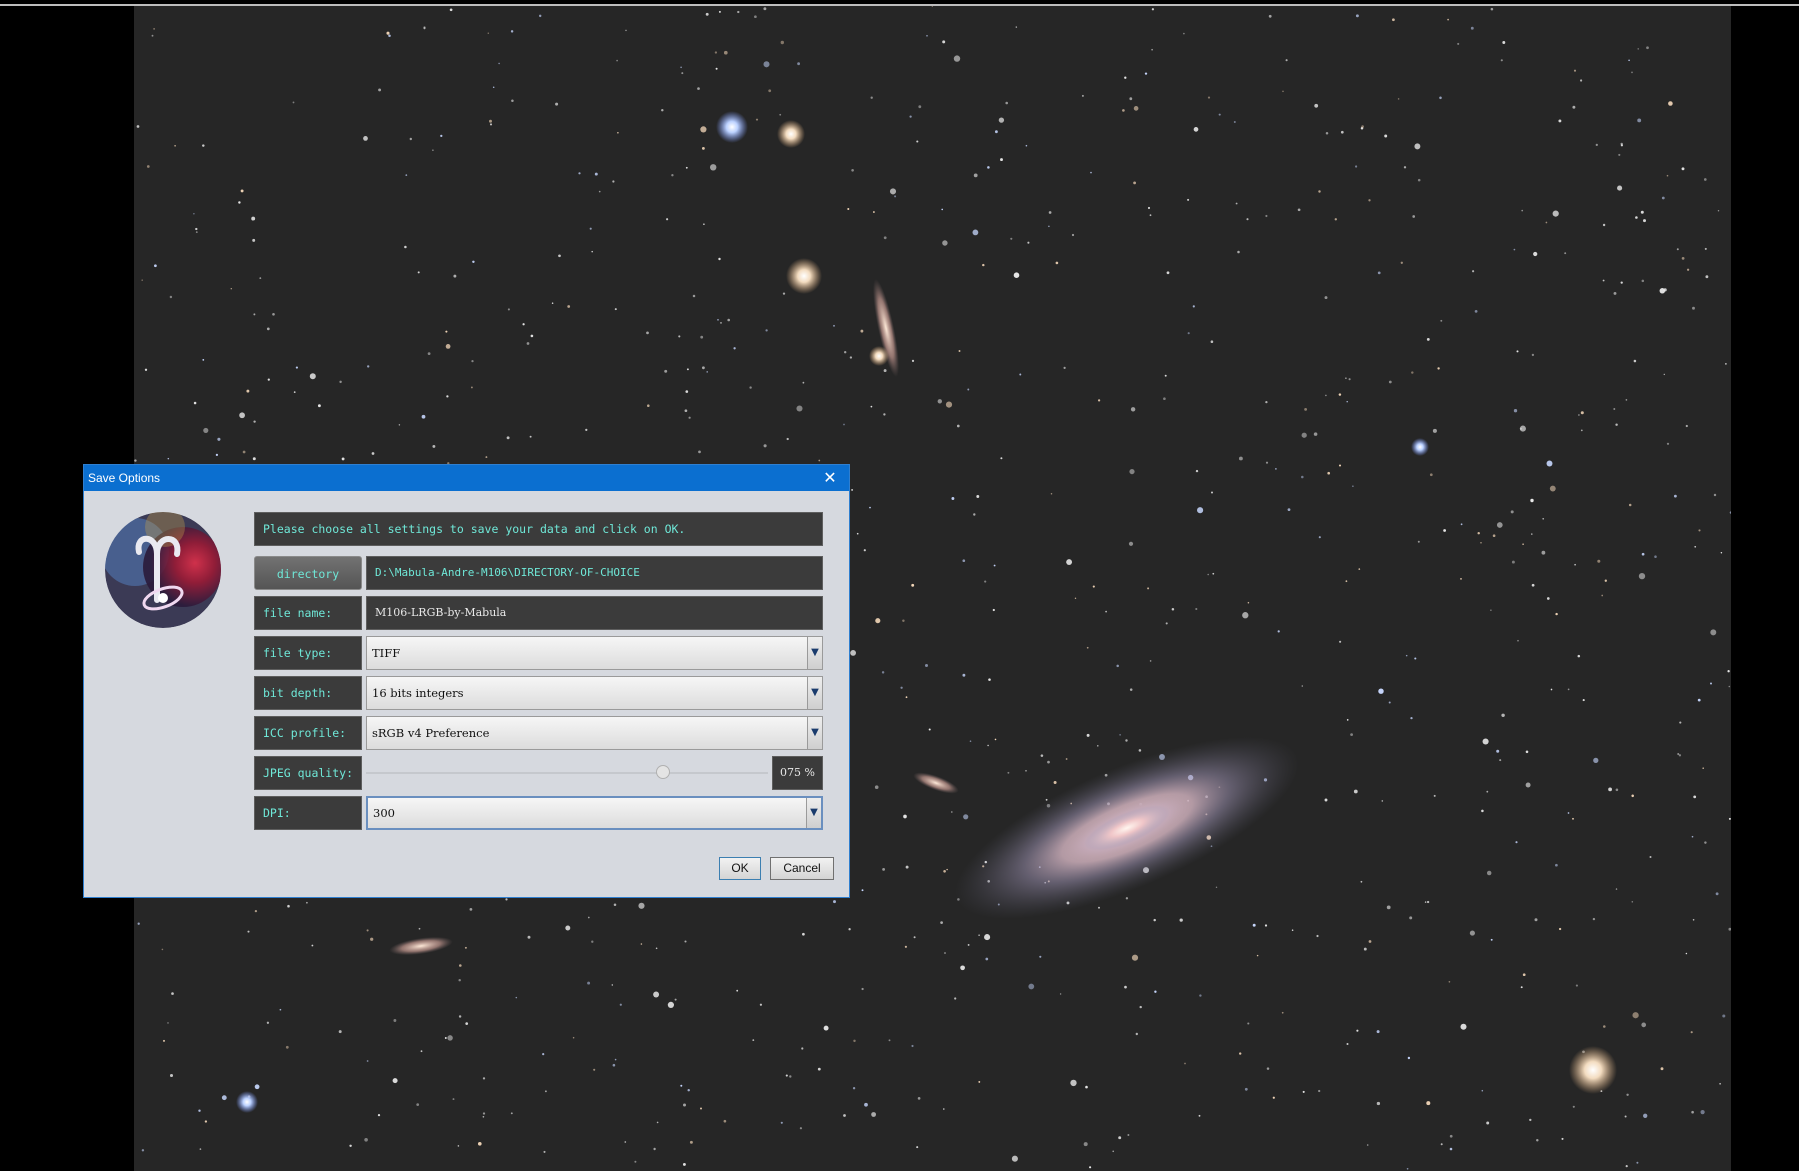 This screenshot has height=1171, width=1799. What do you see at coordinates (594, 733) in the screenshot?
I see `icc-profile-select: sRGB v4 Preference ▼` at bounding box center [594, 733].